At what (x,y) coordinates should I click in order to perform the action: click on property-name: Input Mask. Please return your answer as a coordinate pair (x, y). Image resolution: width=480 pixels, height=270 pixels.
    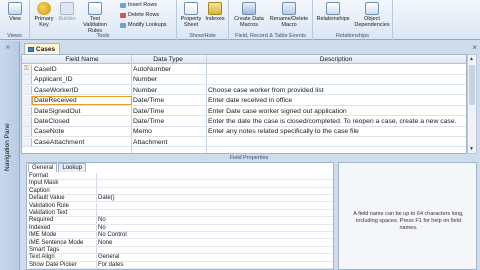
    Looking at the image, I should click on (44, 183).